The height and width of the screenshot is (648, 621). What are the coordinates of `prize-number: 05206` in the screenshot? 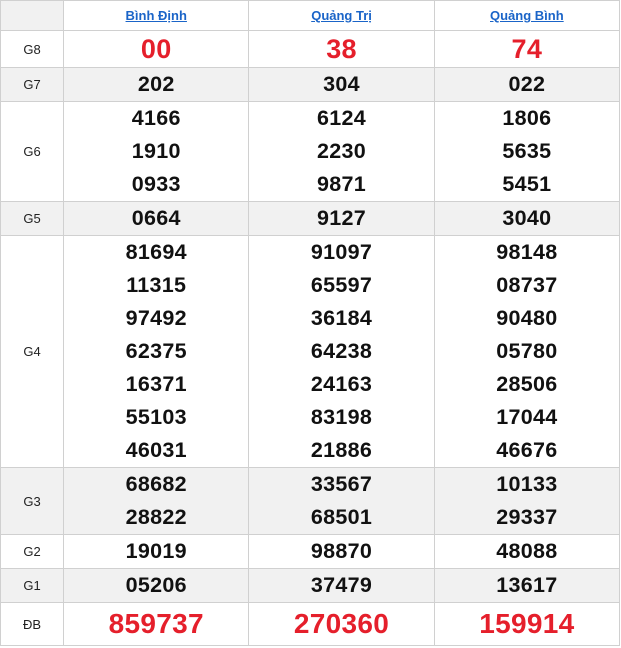 It's located at (156, 585).